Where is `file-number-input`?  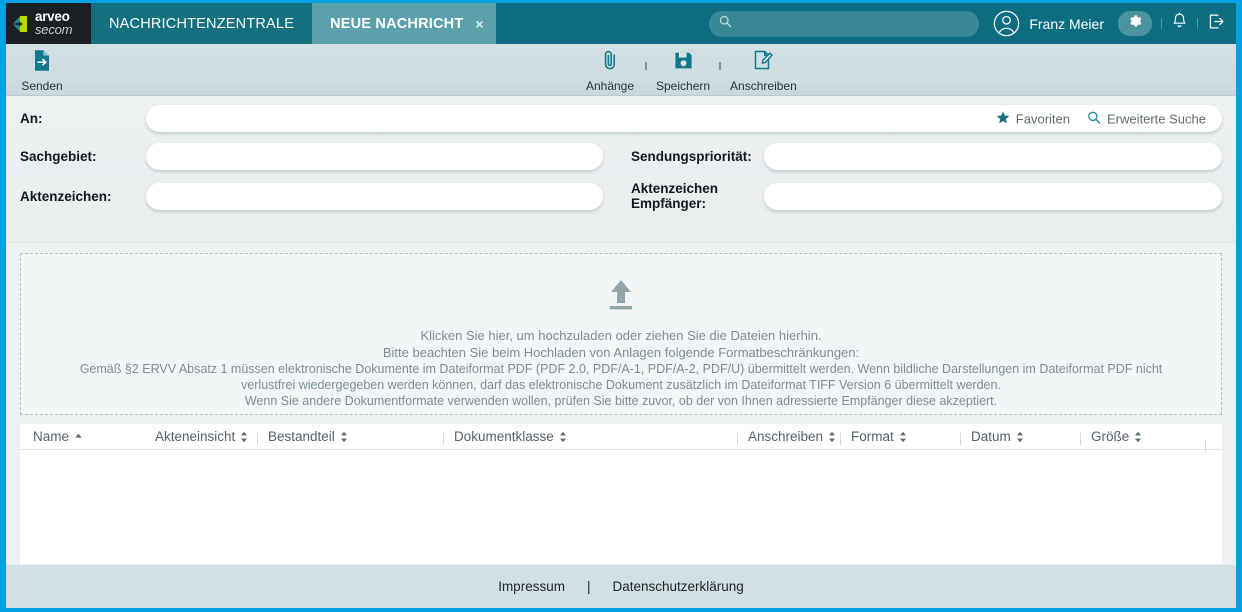
file-number-input is located at coordinates (374, 196).